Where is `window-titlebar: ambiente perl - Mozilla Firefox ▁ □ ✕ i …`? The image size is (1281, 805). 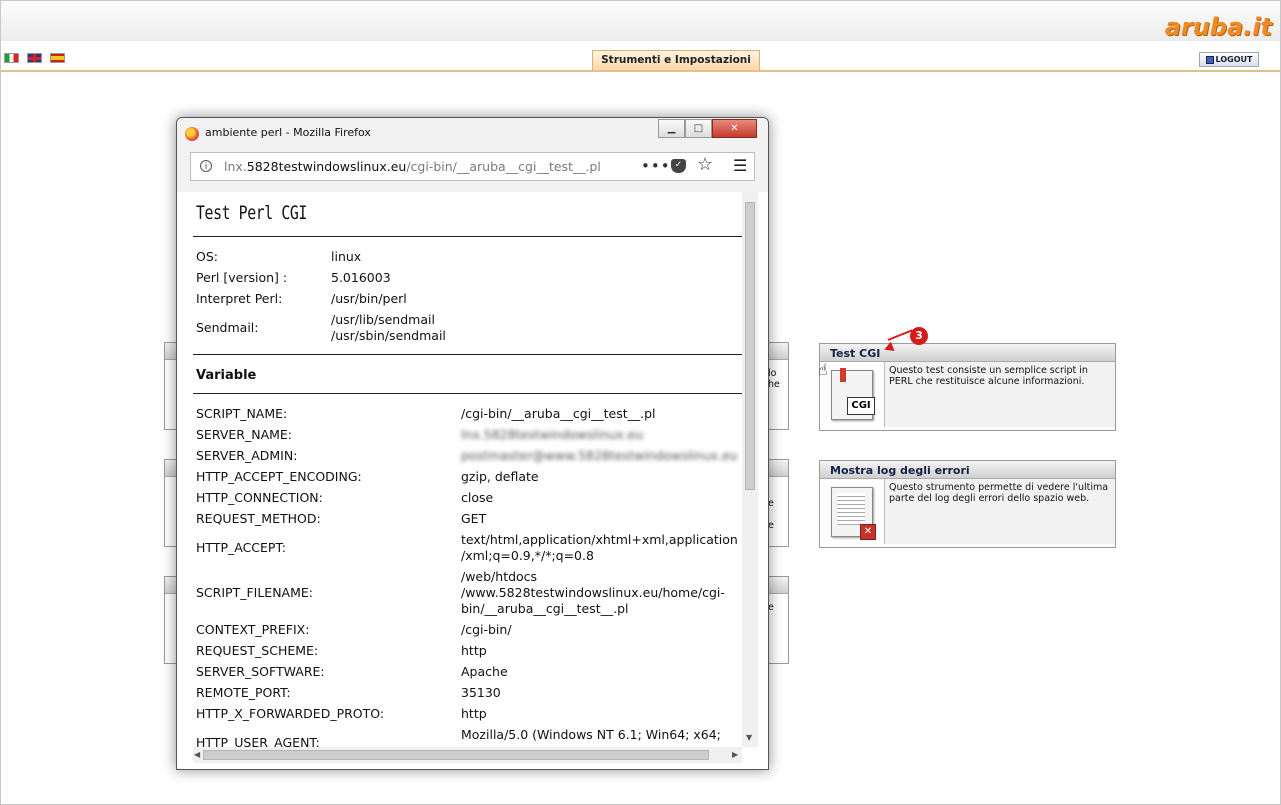
window-titlebar: ambiente perl - Mozilla Firefox ▁ □ ✕ i … is located at coordinates (472, 155).